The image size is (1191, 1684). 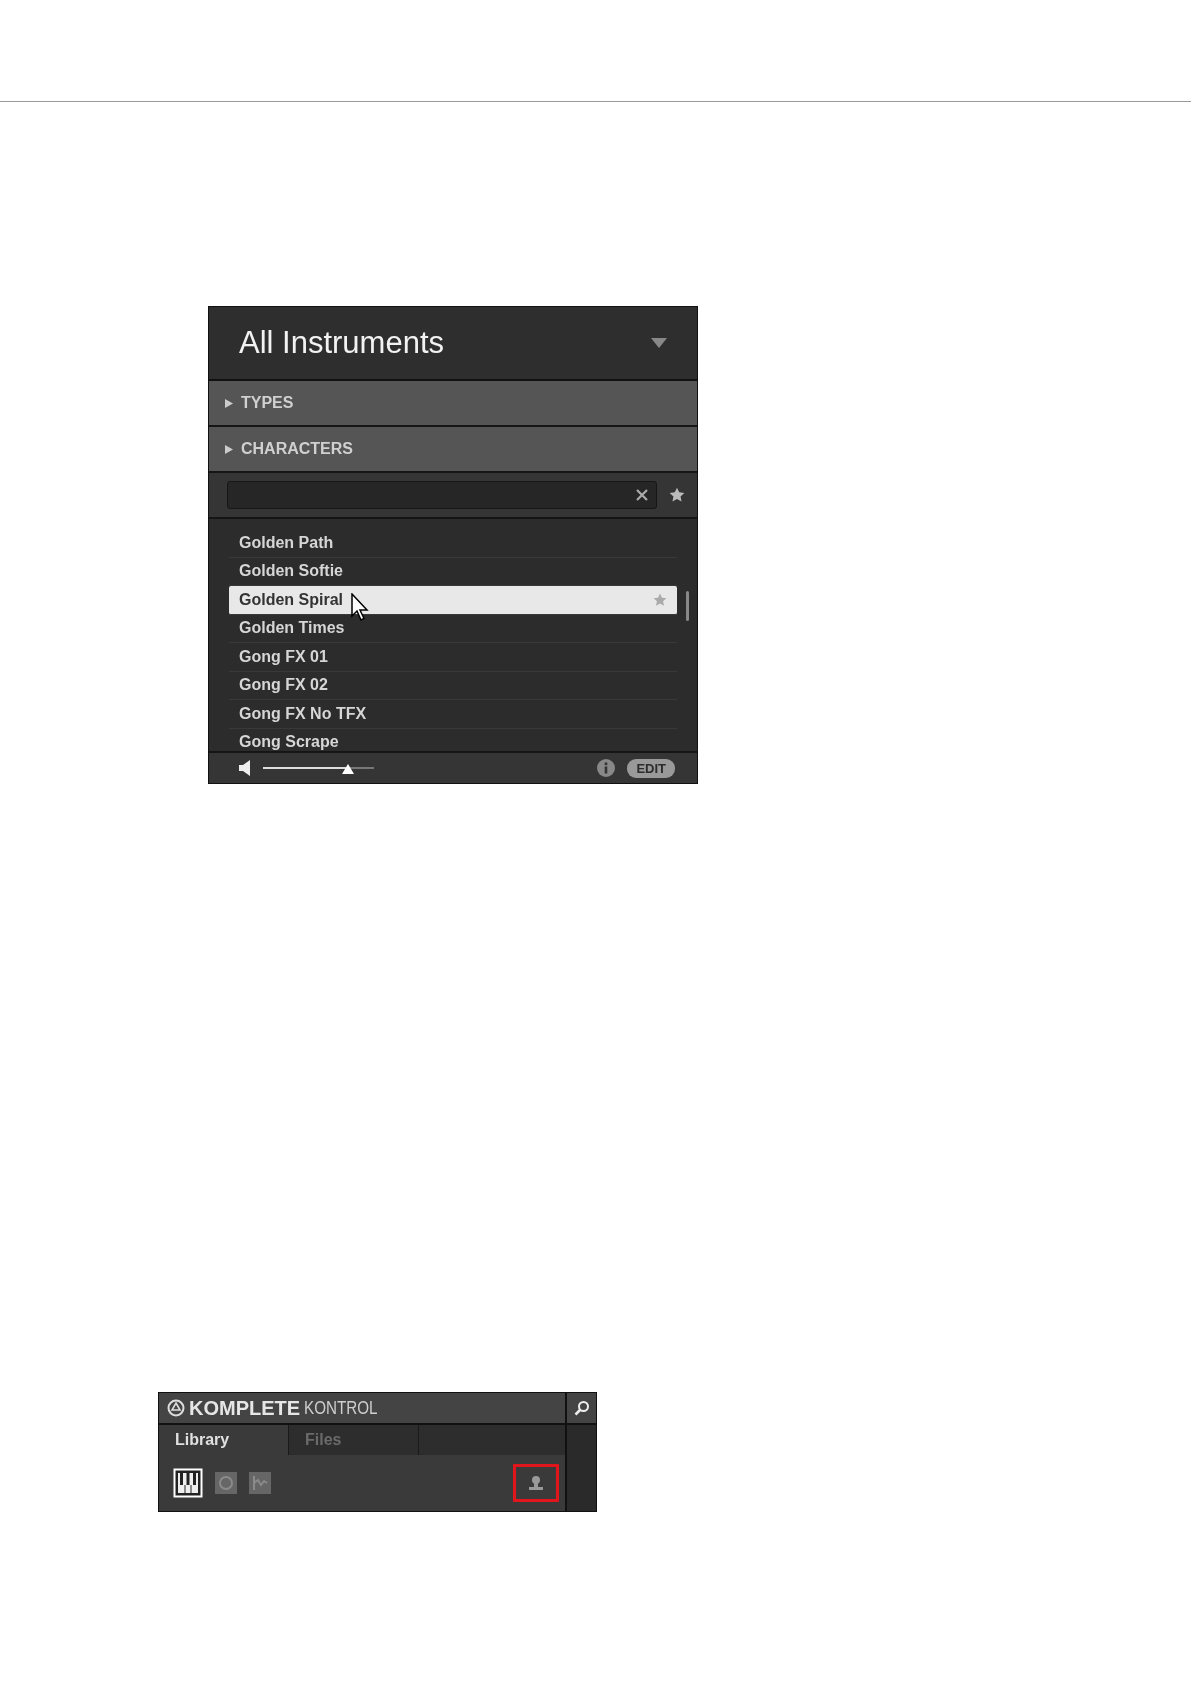 What do you see at coordinates (453, 657) in the screenshot?
I see `result-item: Gong FX 01` at bounding box center [453, 657].